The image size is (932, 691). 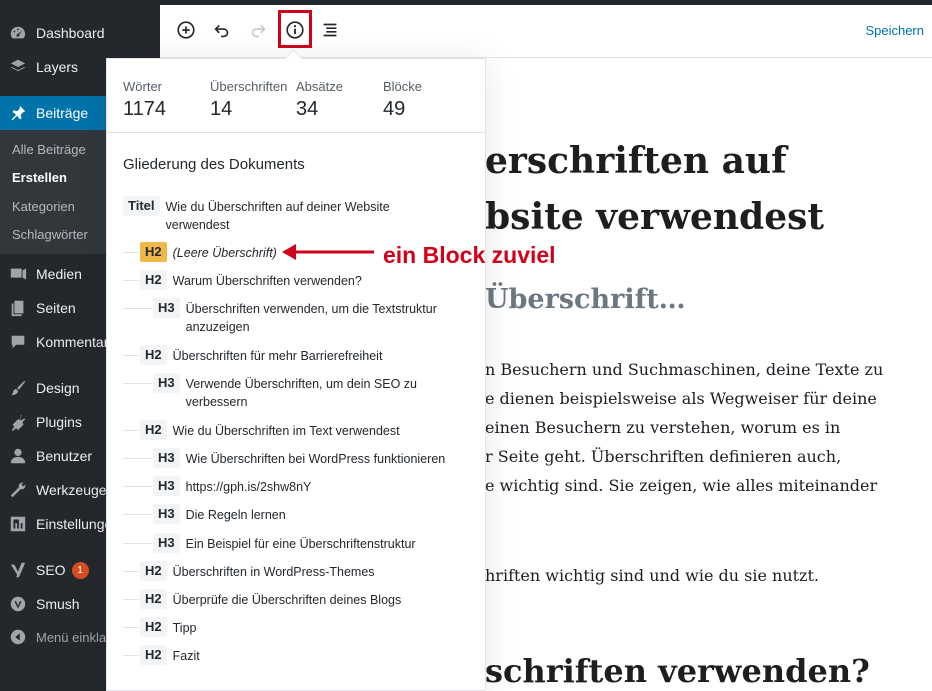 What do you see at coordinates (18, 637) in the screenshot?
I see `collapse-icon` at bounding box center [18, 637].